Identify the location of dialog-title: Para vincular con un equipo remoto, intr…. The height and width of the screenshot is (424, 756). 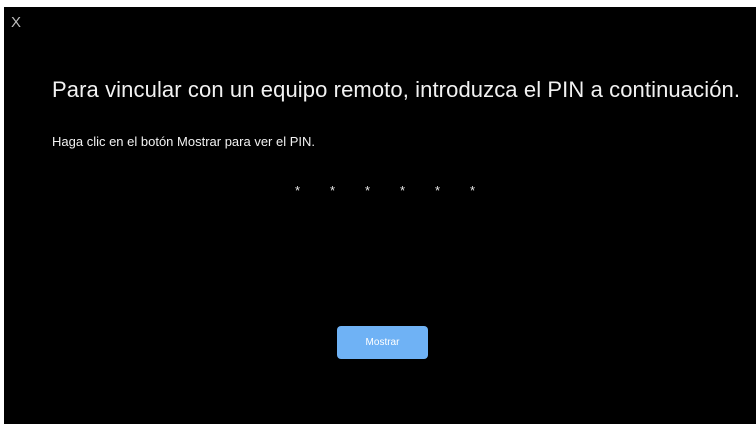
(396, 89).